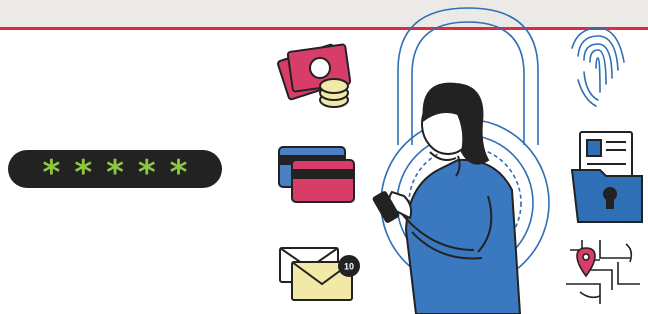 This screenshot has width=648, height=314. Describe the element at coordinates (314, 75) in the screenshot. I see `money-coins-icon` at that location.